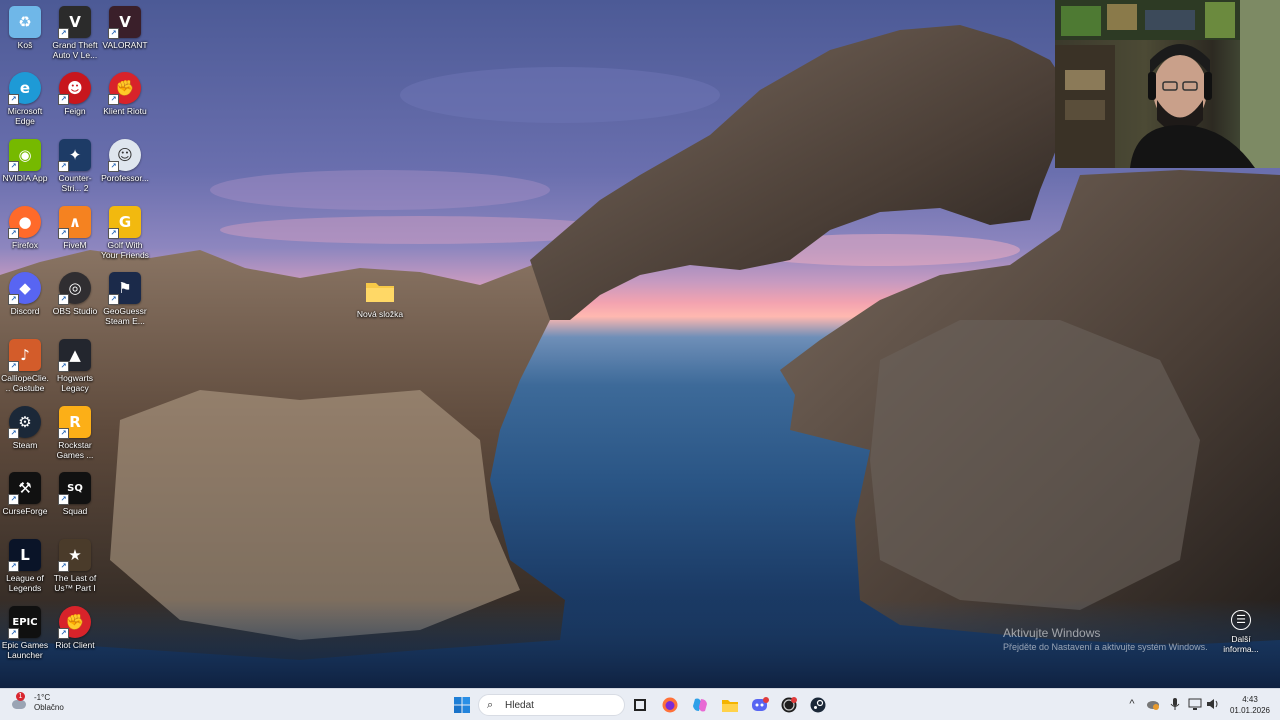 The height and width of the screenshot is (720, 1280). What do you see at coordinates (25, 245) in the screenshot?
I see `desktop-shortcut-label: Firefox` at bounding box center [25, 245].